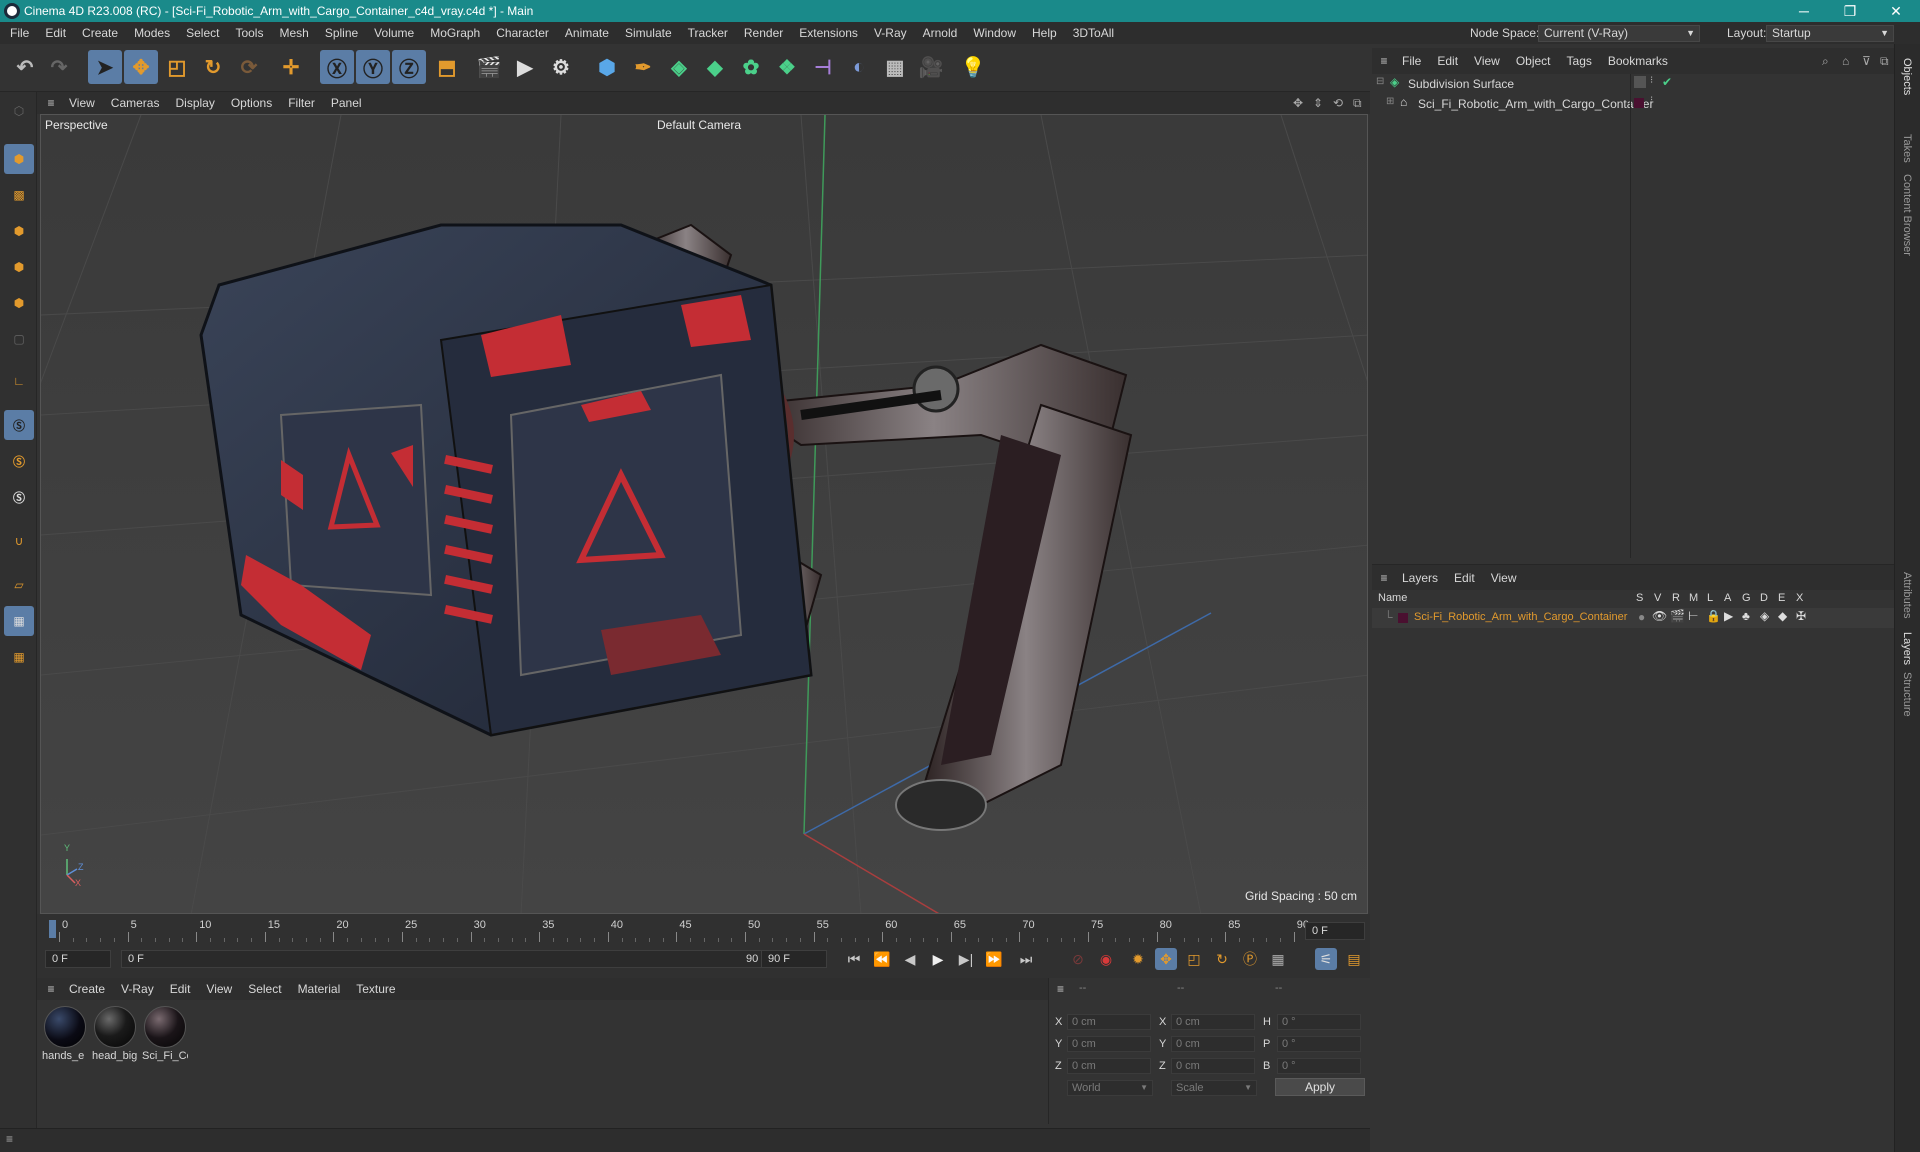 The width and height of the screenshot is (1920, 1152). I want to click on expand-icon: ⊟, so click(1380, 81).